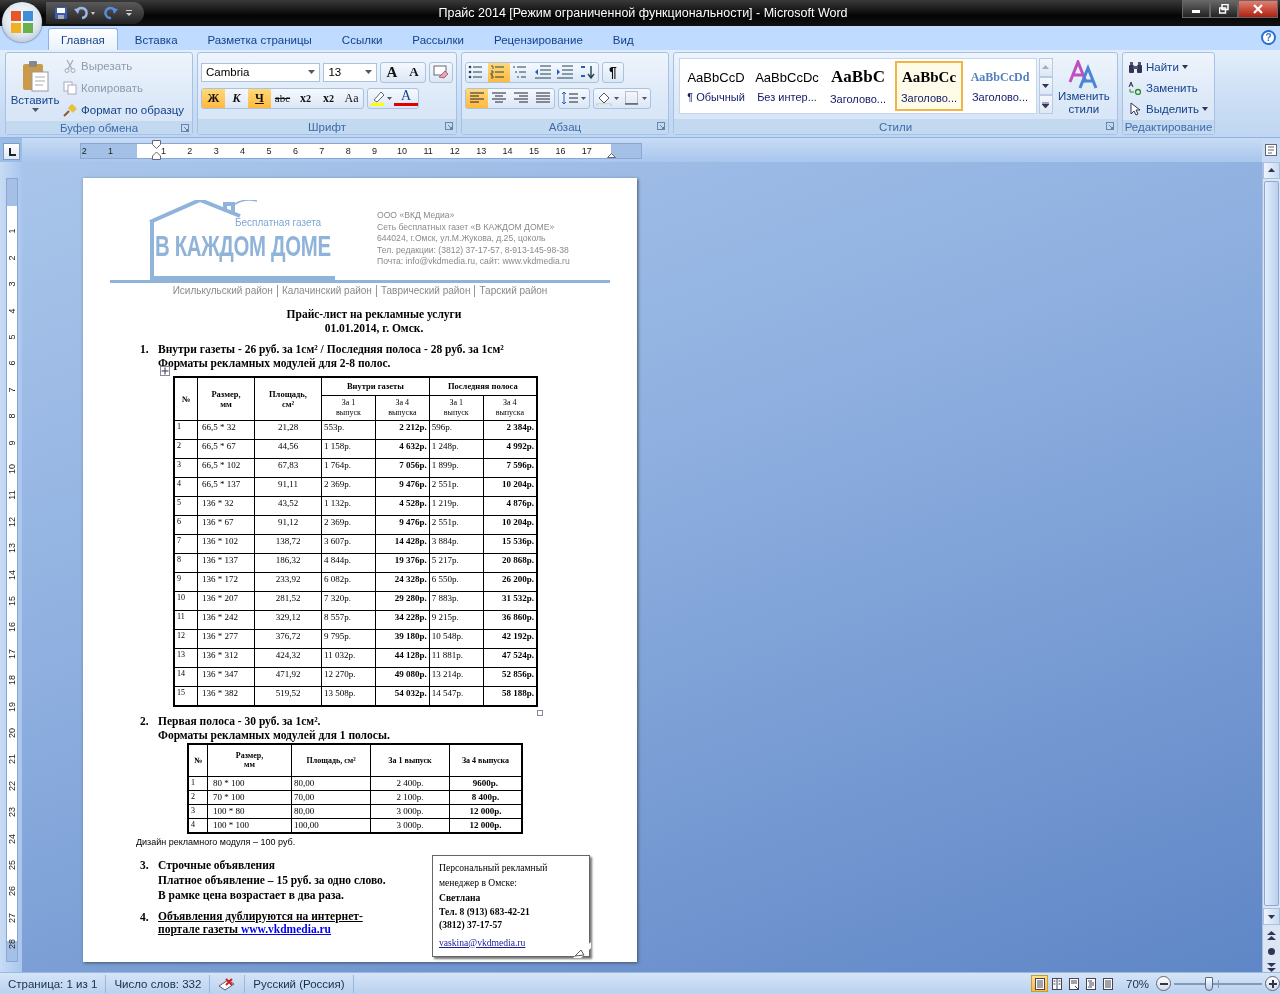 The width and height of the screenshot is (1280, 994). Describe the element at coordinates (1271, 150) in the screenshot. I see `ruler-toggle-icon` at that location.